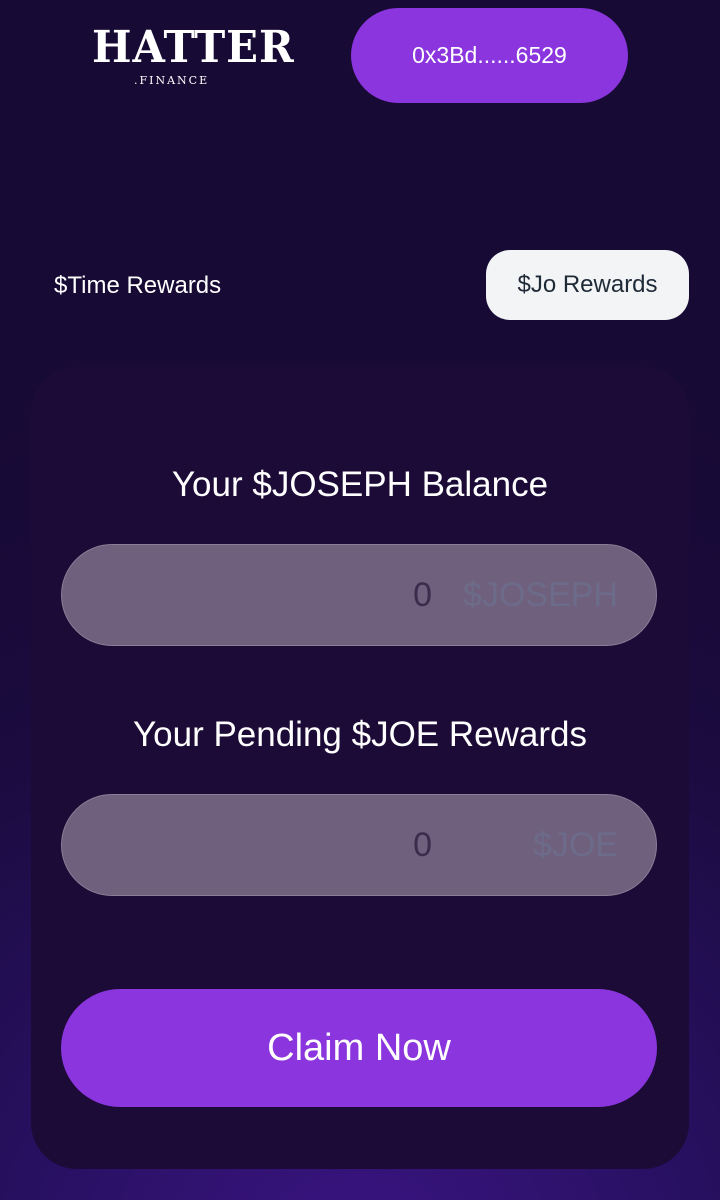 The height and width of the screenshot is (1200, 720). Describe the element at coordinates (247, 845) in the screenshot. I see `pending-value-input` at that location.